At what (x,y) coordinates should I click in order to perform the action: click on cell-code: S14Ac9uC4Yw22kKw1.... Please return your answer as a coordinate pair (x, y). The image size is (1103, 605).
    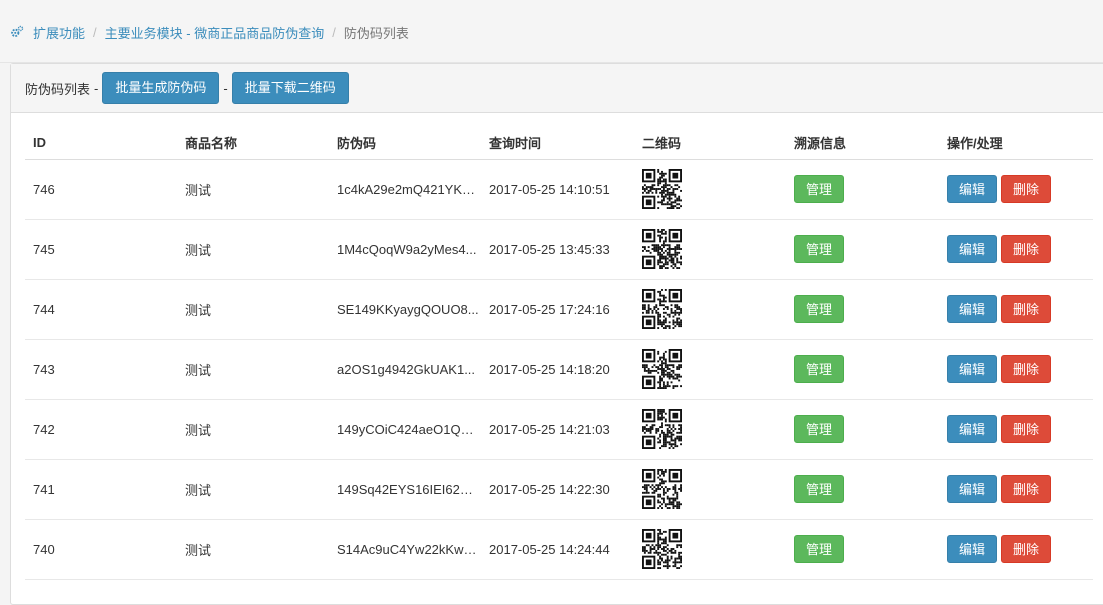
    Looking at the image, I should click on (408, 550).